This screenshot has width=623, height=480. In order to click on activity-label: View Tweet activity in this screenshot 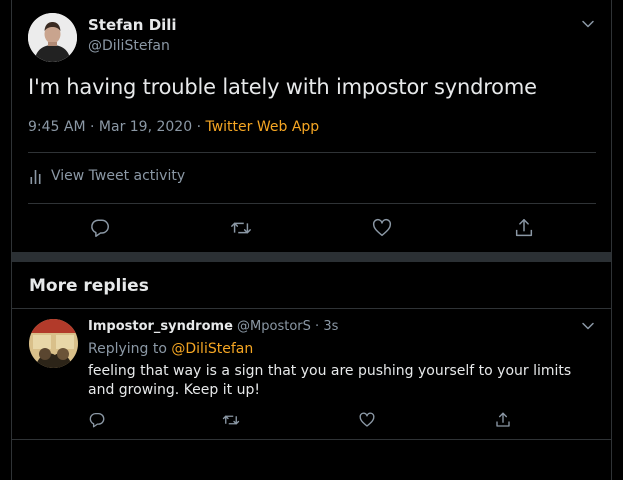, I will do `click(118, 176)`.